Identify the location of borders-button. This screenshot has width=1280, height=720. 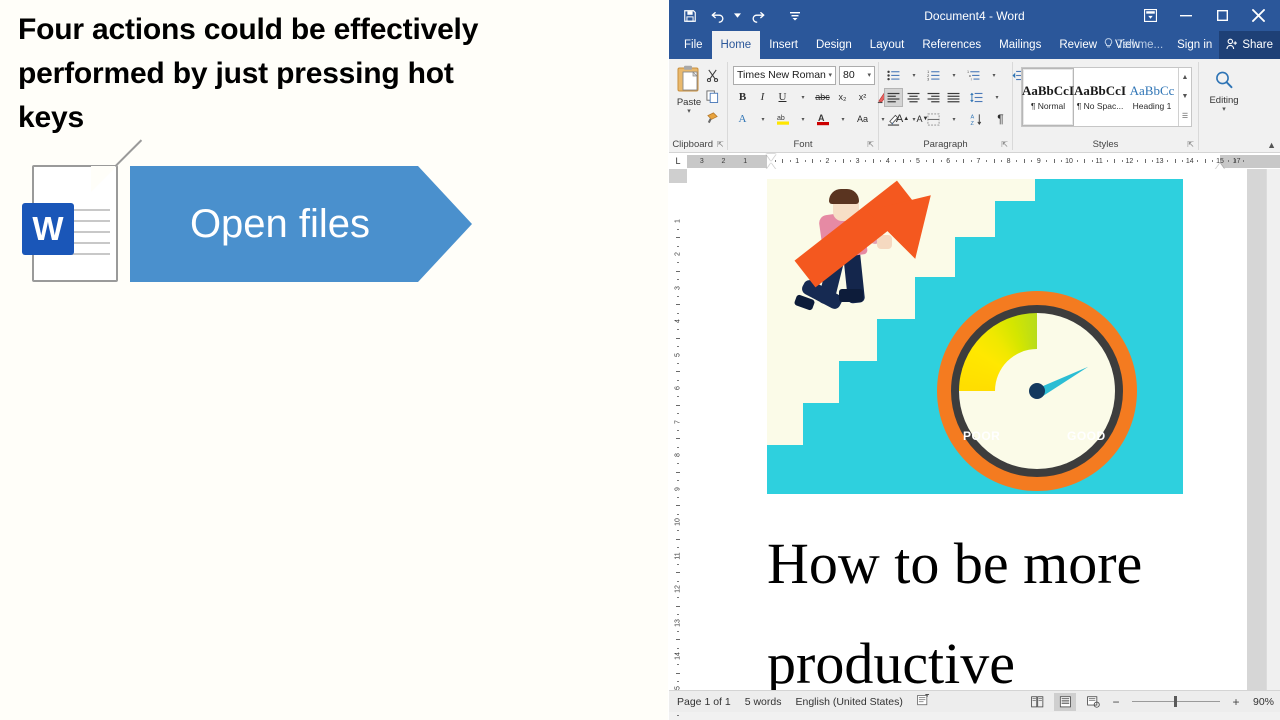
(933, 119).